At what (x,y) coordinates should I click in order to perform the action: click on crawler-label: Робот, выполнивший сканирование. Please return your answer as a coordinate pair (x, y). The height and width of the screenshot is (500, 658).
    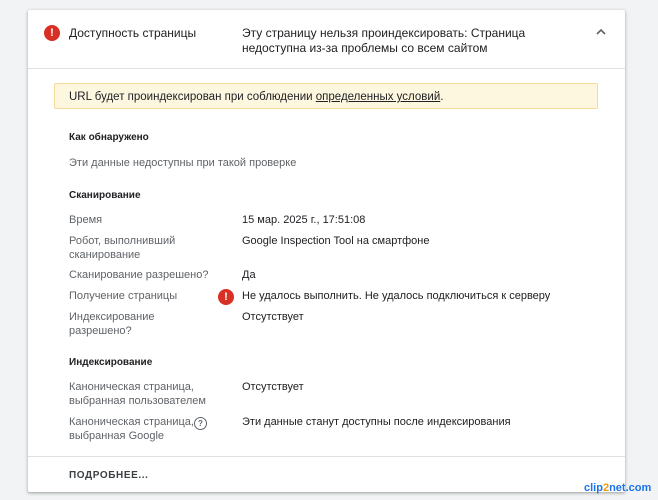
    Looking at the image, I should click on (122, 248).